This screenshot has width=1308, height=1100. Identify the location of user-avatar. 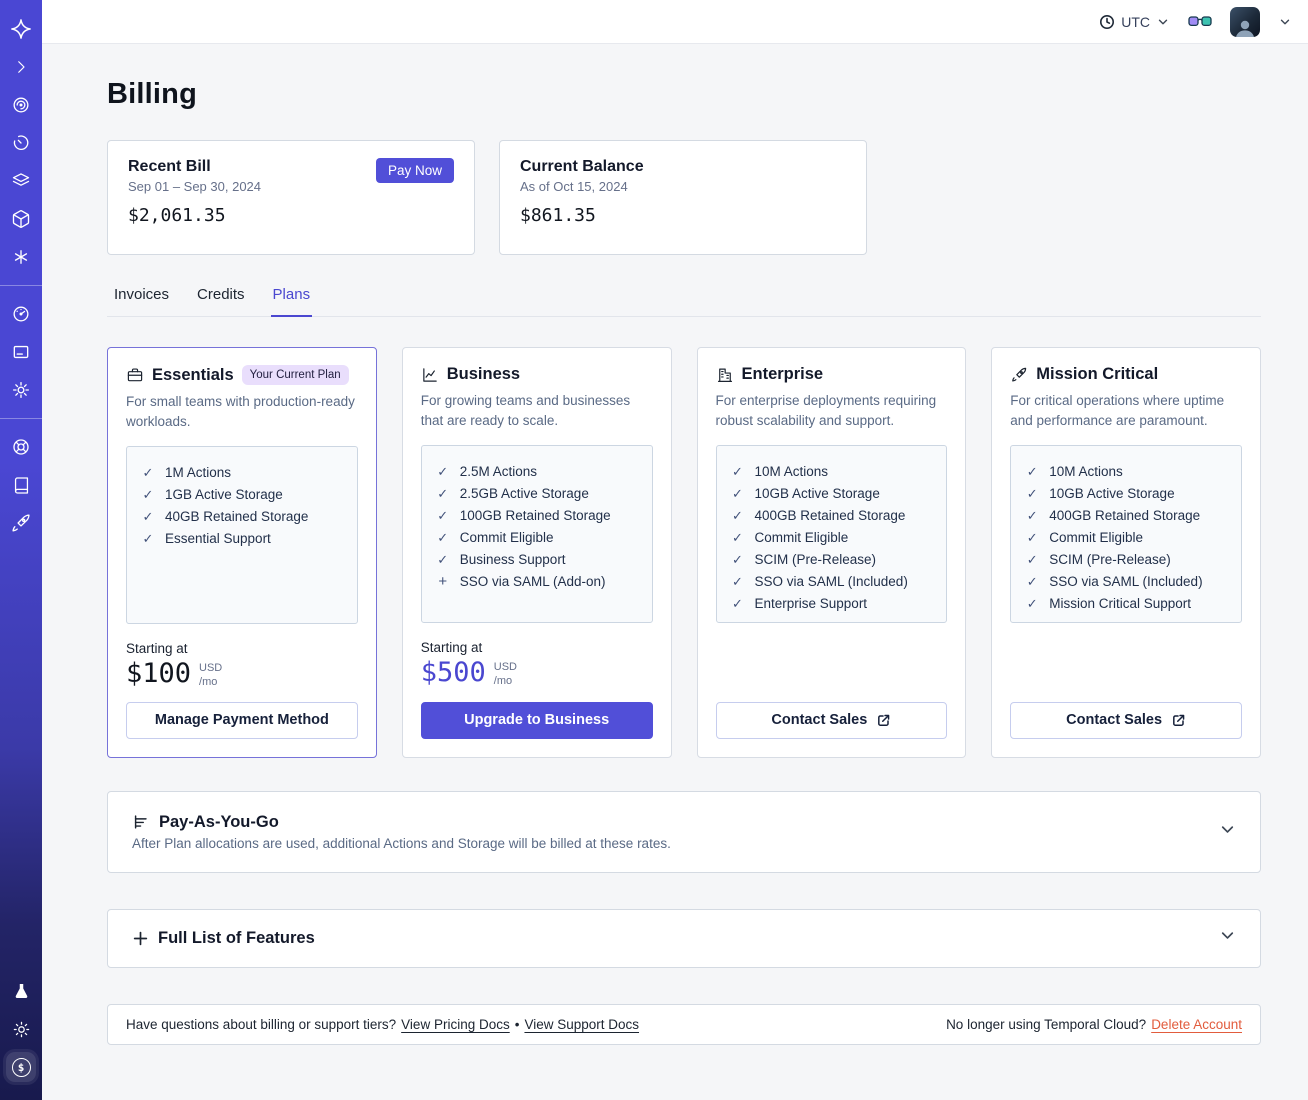
(1245, 21).